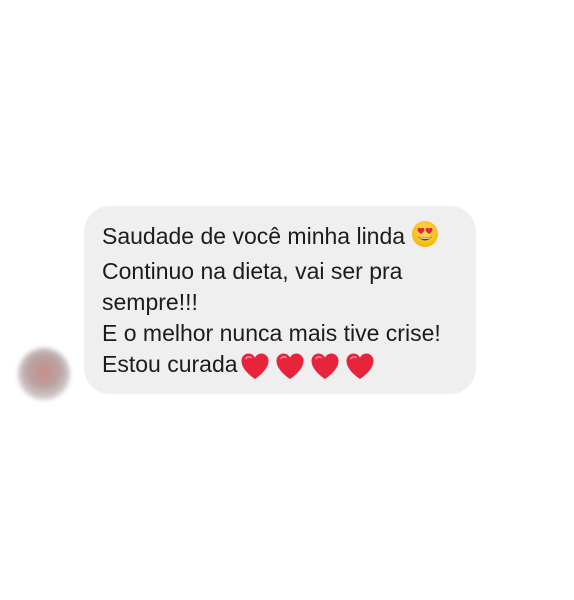 Image resolution: width=574 pixels, height=600 pixels. Describe the element at coordinates (271, 333) in the screenshot. I see `message-line-4: E o melhor nunca mais tive crise!` at that location.